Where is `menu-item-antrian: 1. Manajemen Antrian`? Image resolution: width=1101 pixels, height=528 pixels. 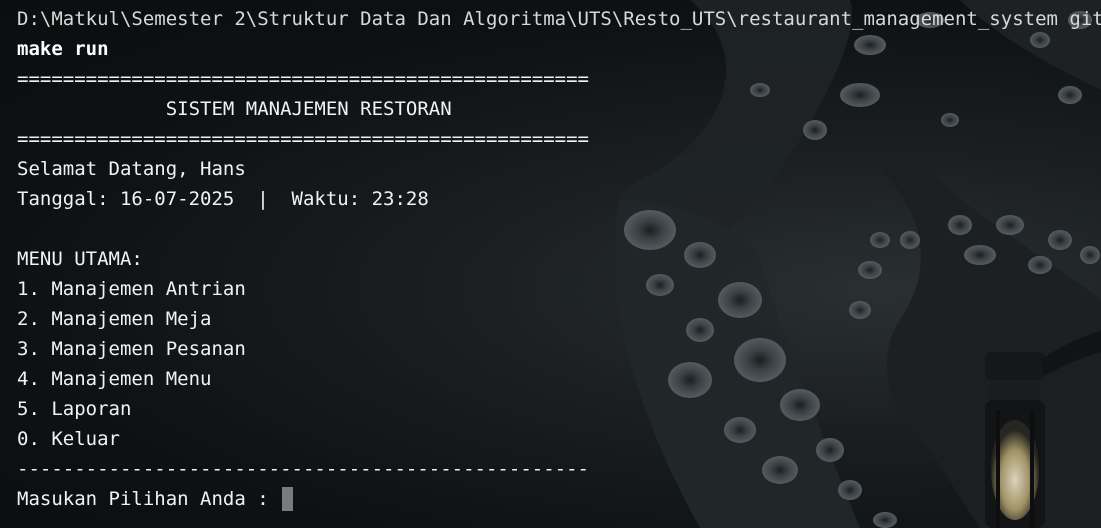 menu-item-antrian: 1. Manajemen Antrian is located at coordinates (131, 289).